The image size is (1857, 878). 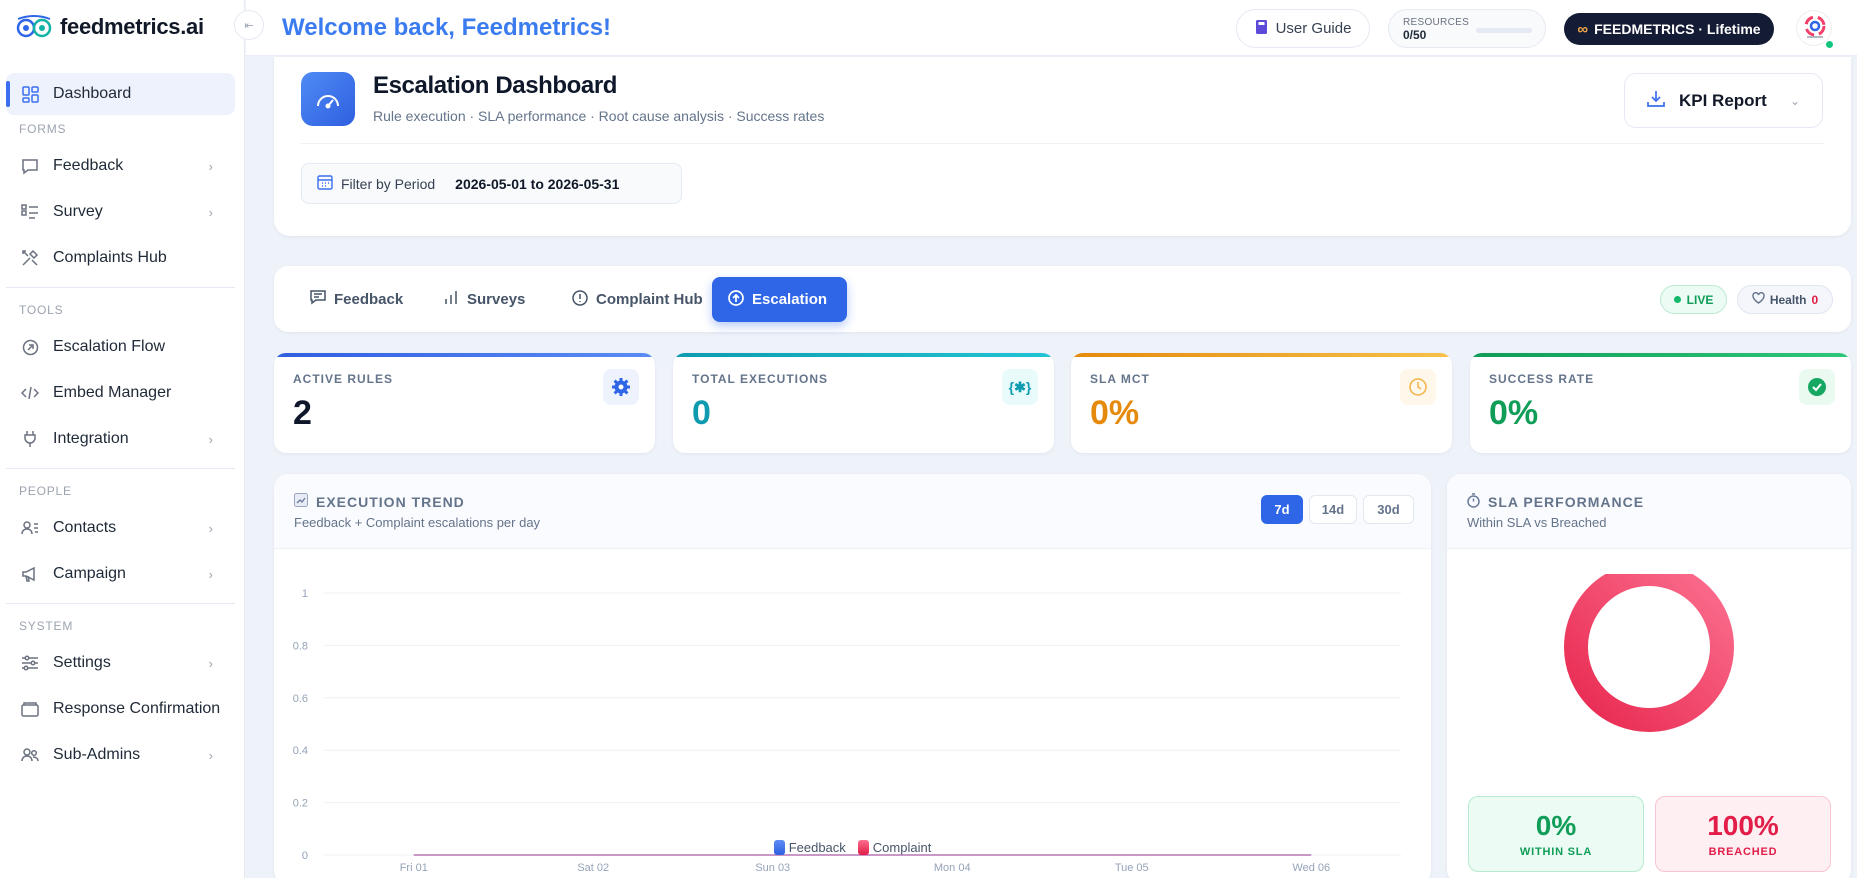 What do you see at coordinates (43, 129) in the screenshot?
I see `section-forms: FORMS` at bounding box center [43, 129].